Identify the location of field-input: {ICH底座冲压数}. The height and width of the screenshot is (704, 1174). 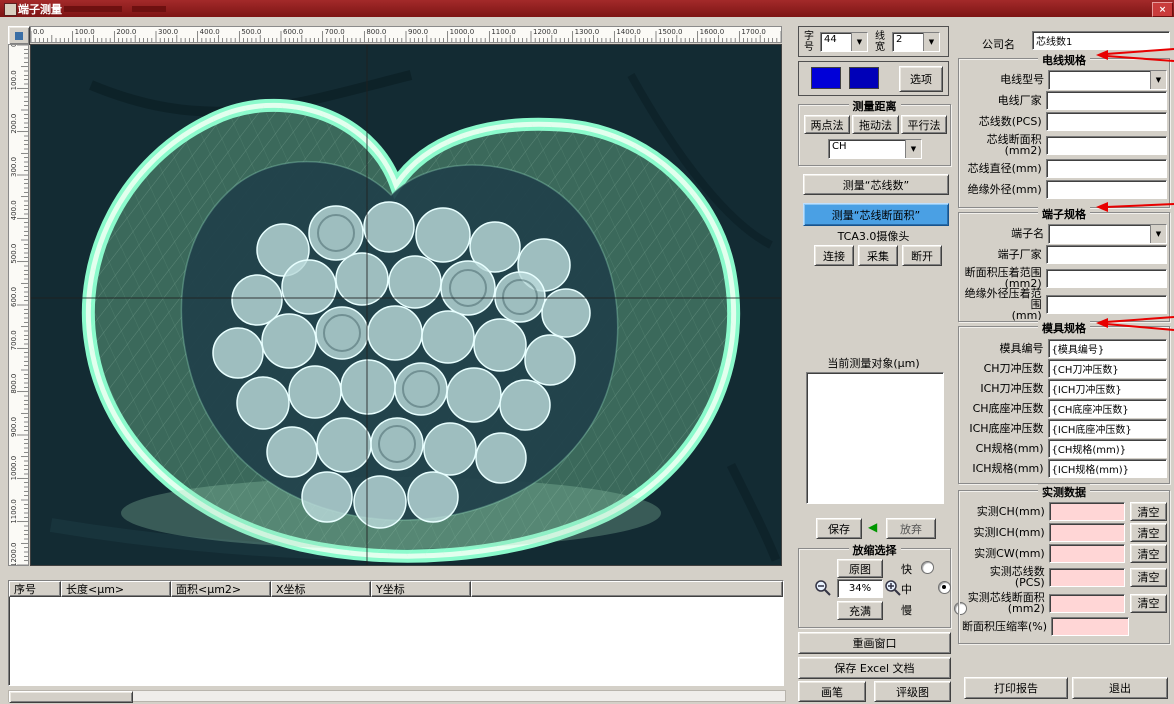
(1107, 428).